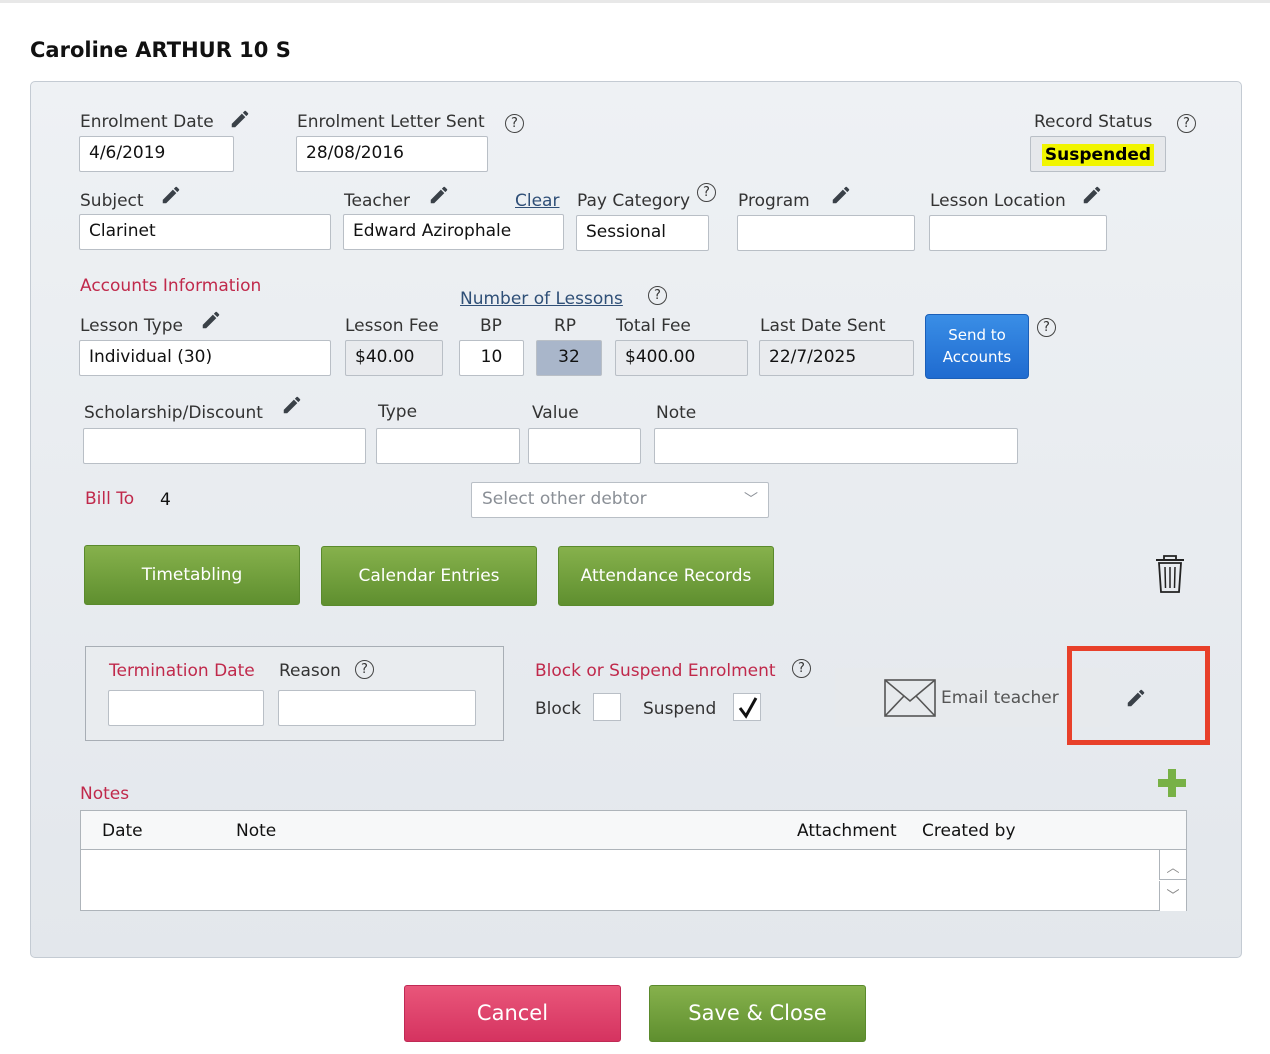 The image size is (1270, 1054). I want to click on block-suspend-heading: Block or Suspend Enrolment, so click(655, 671).